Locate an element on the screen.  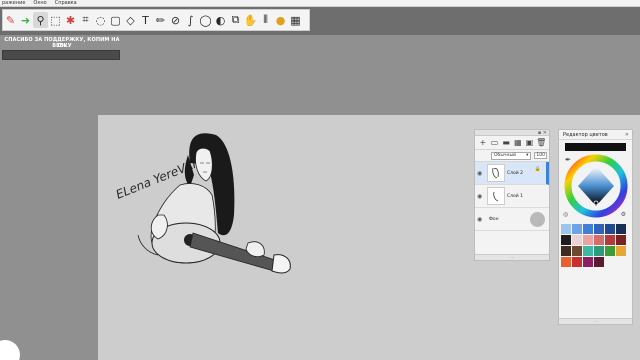
eraser-icon: ⊘ is located at coordinates (175, 20).